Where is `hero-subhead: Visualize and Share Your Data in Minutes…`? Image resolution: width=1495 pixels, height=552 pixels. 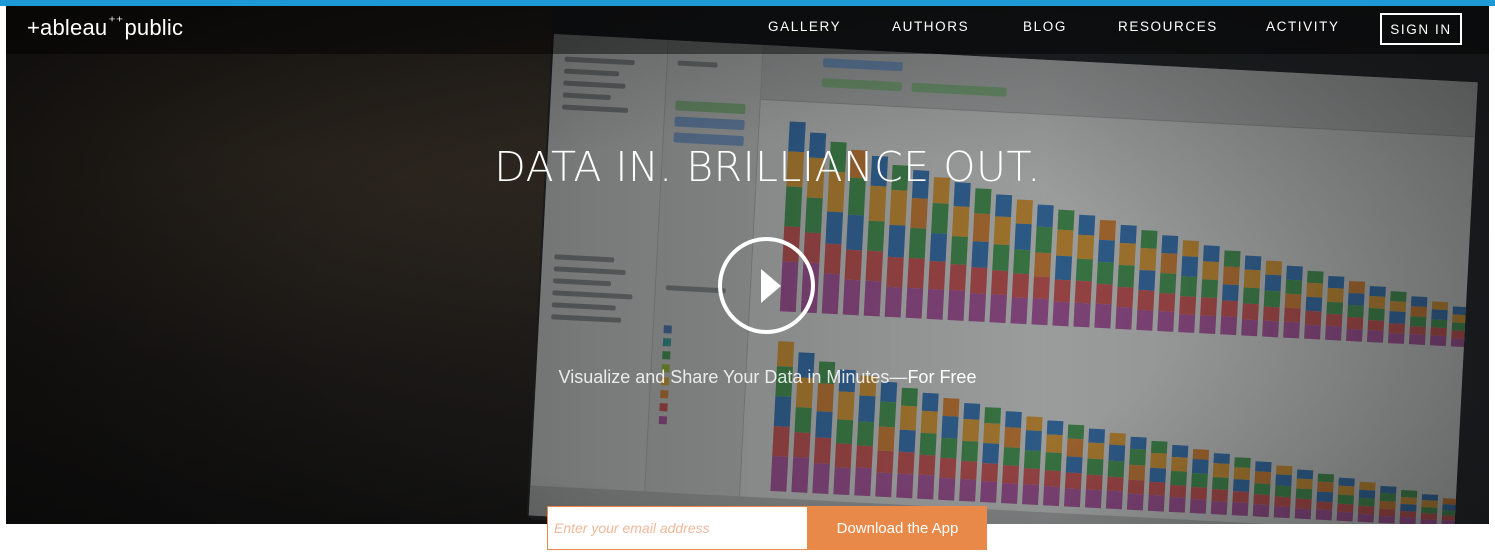
hero-subhead: Visualize and Share Your Data in Minutes… is located at coordinates (747, 377).